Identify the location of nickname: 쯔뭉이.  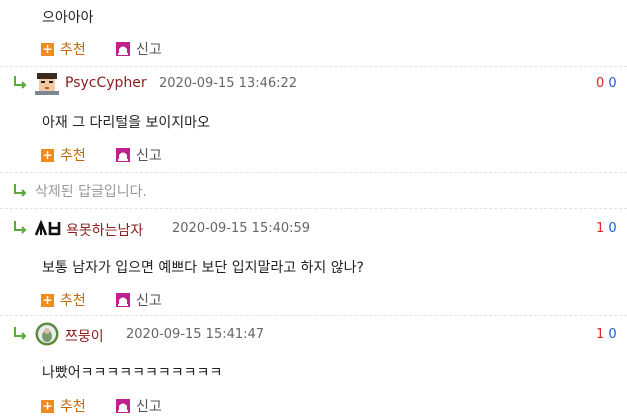
(84, 336).